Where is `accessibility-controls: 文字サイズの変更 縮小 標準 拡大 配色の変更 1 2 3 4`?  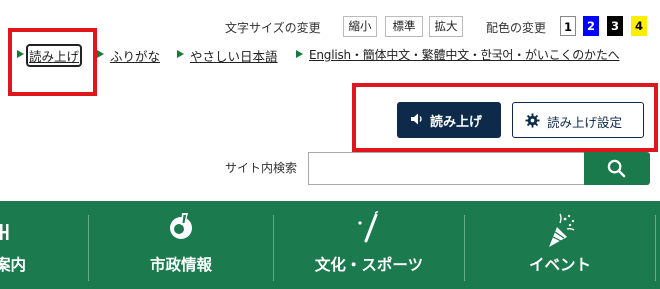
accessibility-controls: 文字サイズの変更 縮小 標準 拡大 配色の変更 1 2 3 4 is located at coordinates (330, 27).